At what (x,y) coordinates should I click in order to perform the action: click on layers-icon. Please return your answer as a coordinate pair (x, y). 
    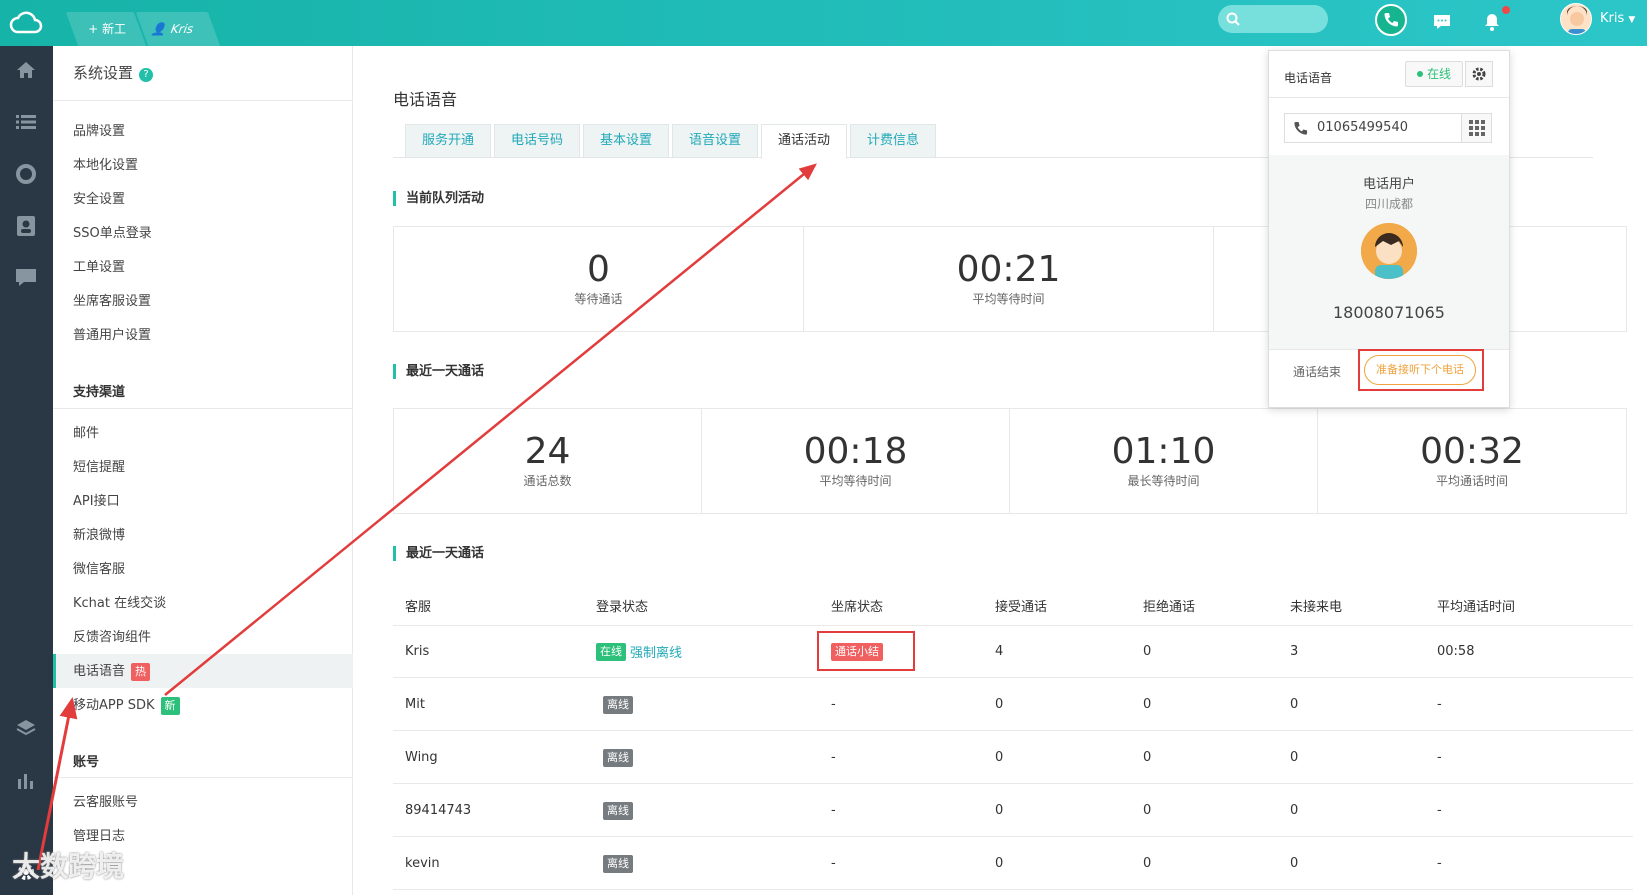
    Looking at the image, I should click on (26, 728).